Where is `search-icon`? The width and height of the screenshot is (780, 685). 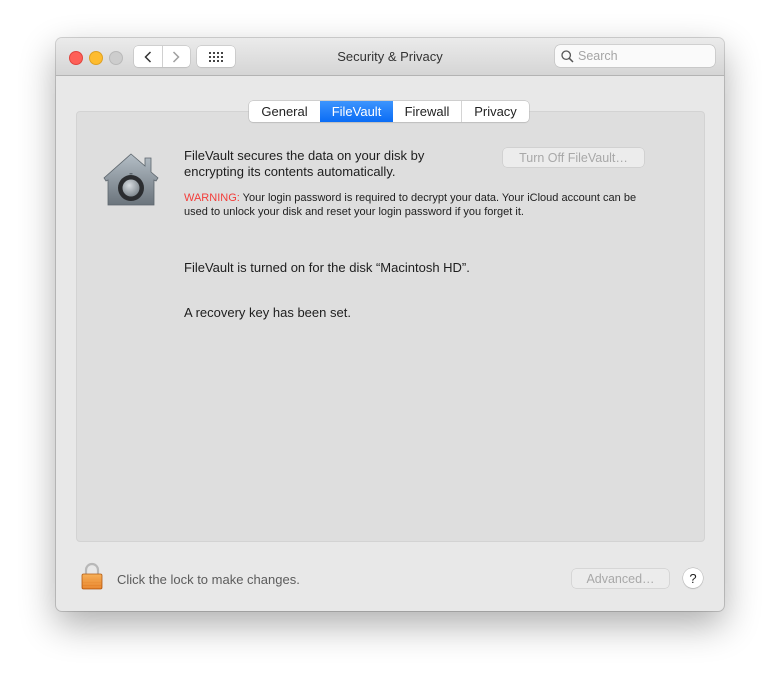 search-icon is located at coordinates (567, 56).